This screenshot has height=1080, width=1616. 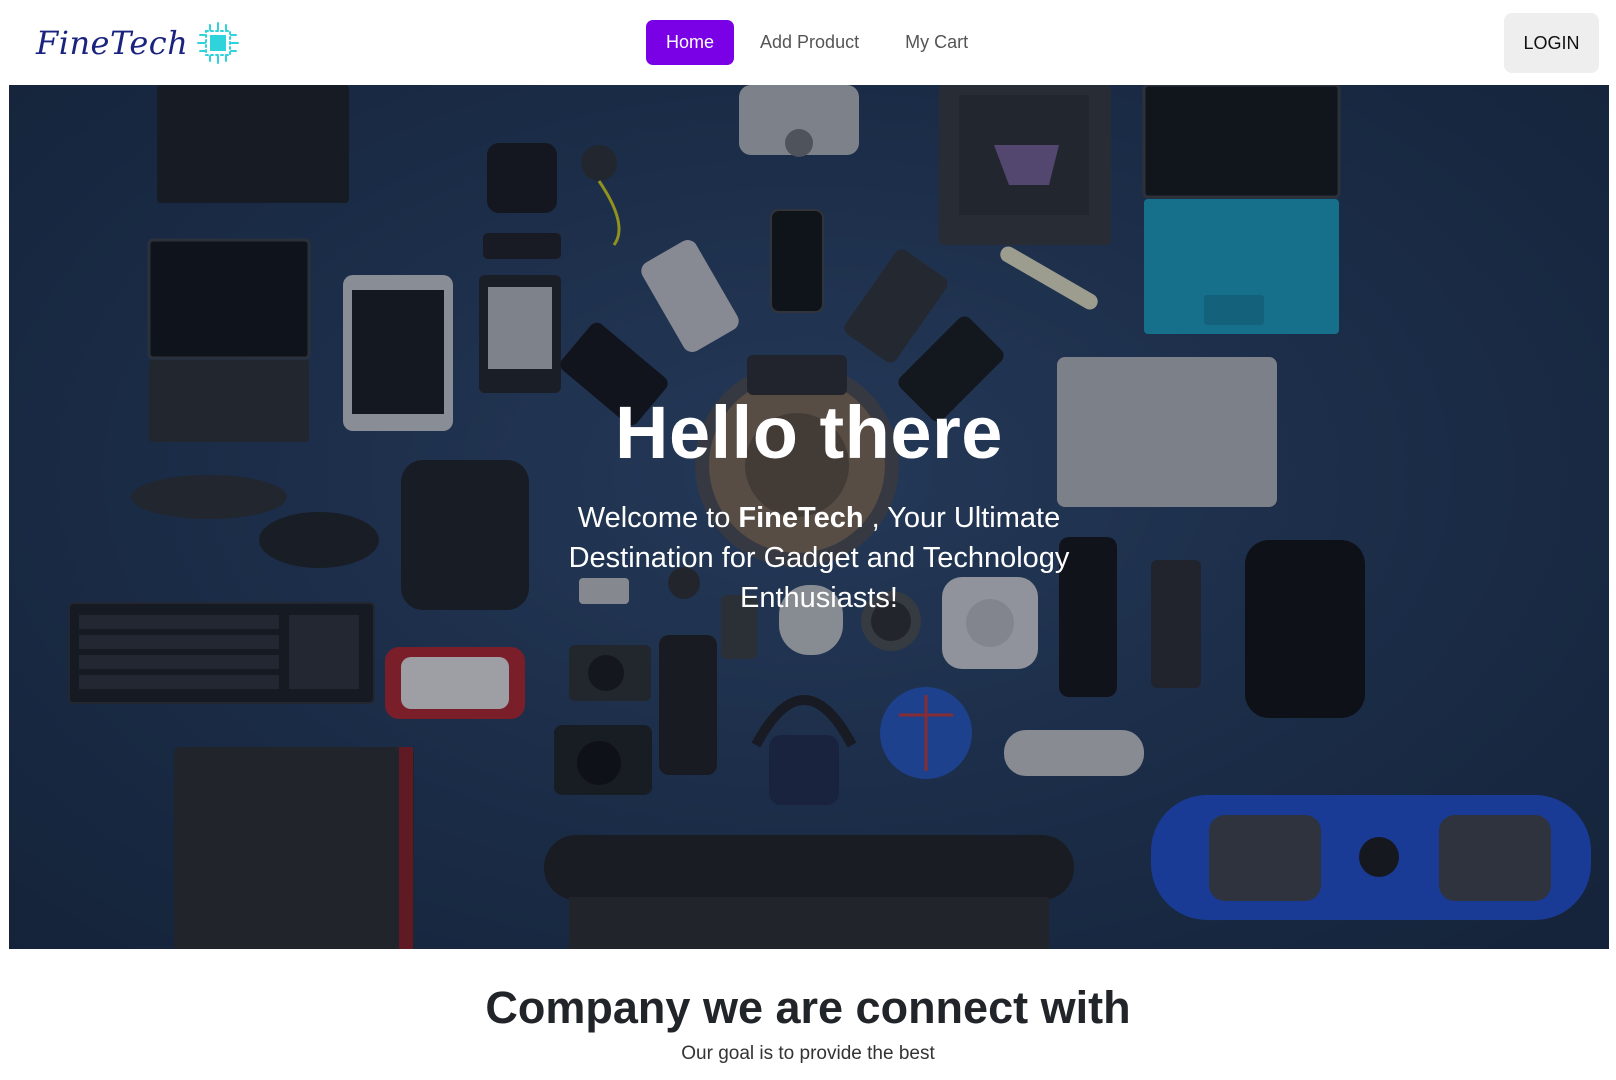 What do you see at coordinates (218, 43) in the screenshot?
I see `chip-icon` at bounding box center [218, 43].